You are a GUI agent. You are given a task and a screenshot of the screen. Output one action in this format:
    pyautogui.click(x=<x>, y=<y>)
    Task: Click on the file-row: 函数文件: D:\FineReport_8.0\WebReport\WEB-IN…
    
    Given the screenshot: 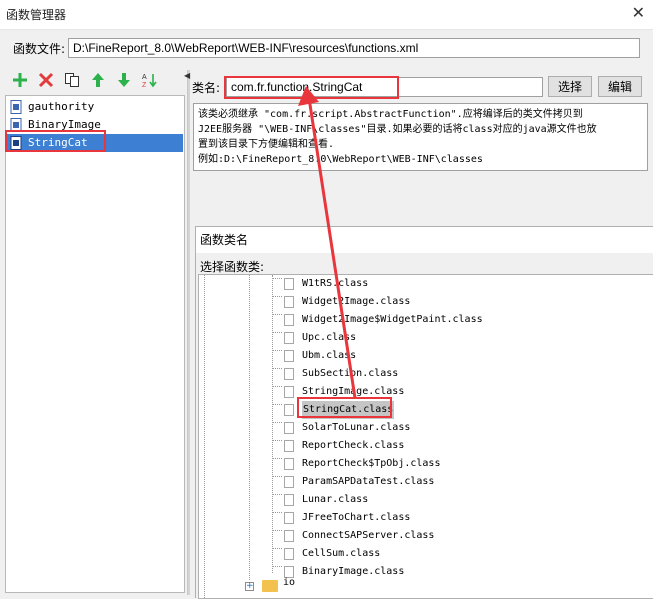 What is the action you would take?
    pyautogui.click(x=326, y=48)
    